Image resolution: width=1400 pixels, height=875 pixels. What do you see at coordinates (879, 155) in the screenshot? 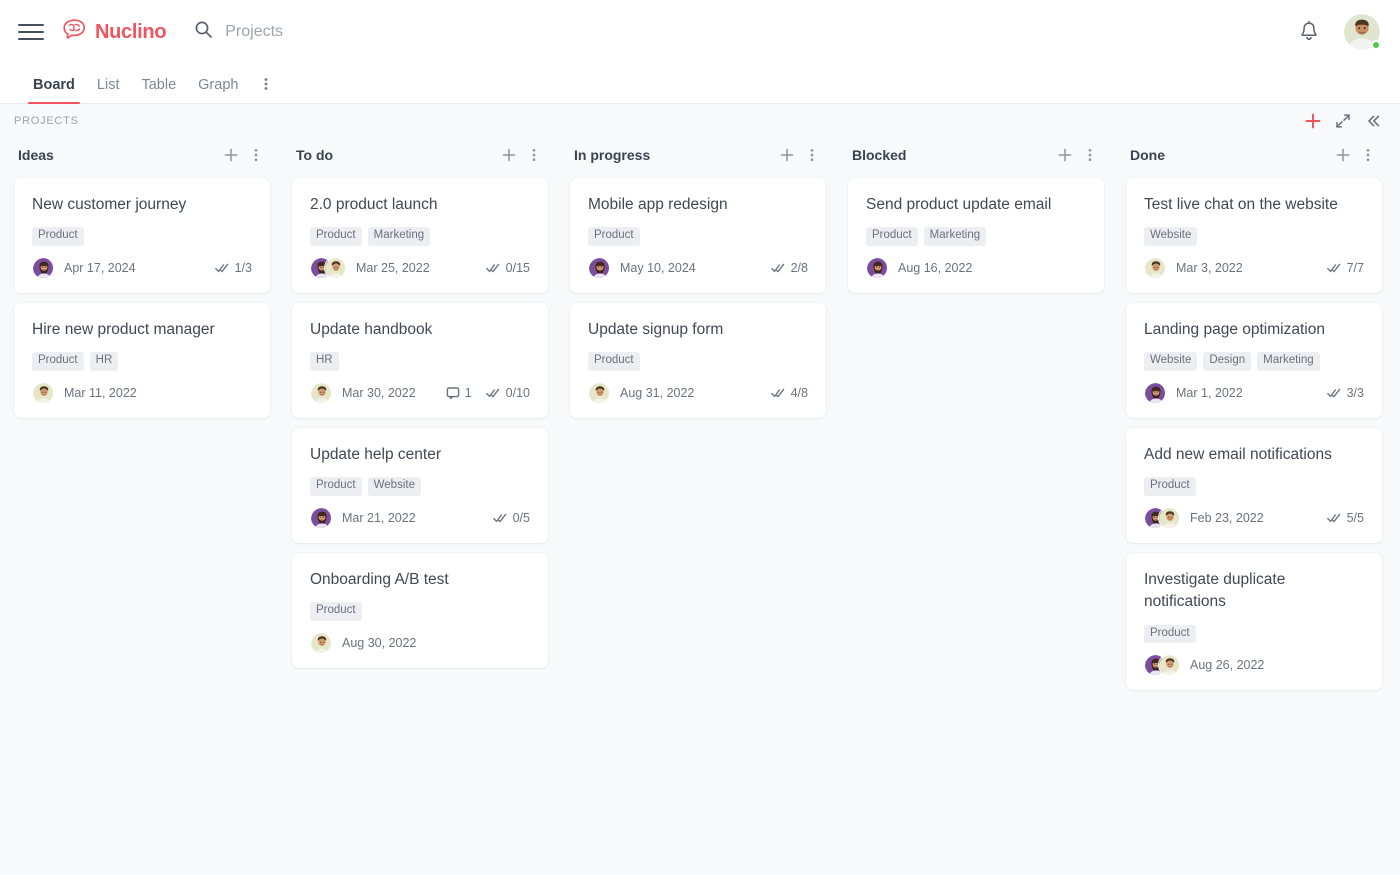
I see `column-title: Blocked` at bounding box center [879, 155].